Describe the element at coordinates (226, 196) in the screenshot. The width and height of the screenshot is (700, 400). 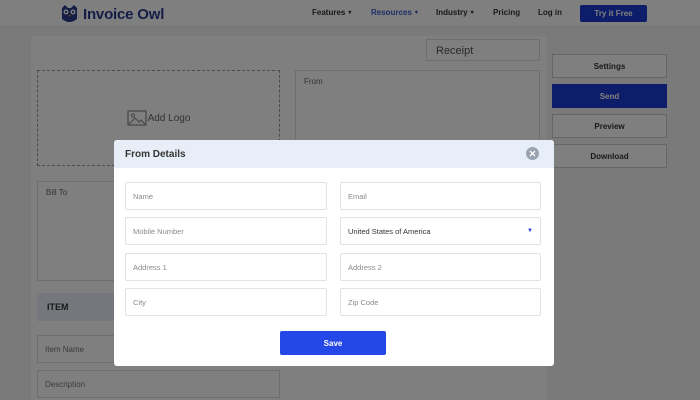
I see `name-field: Name` at that location.